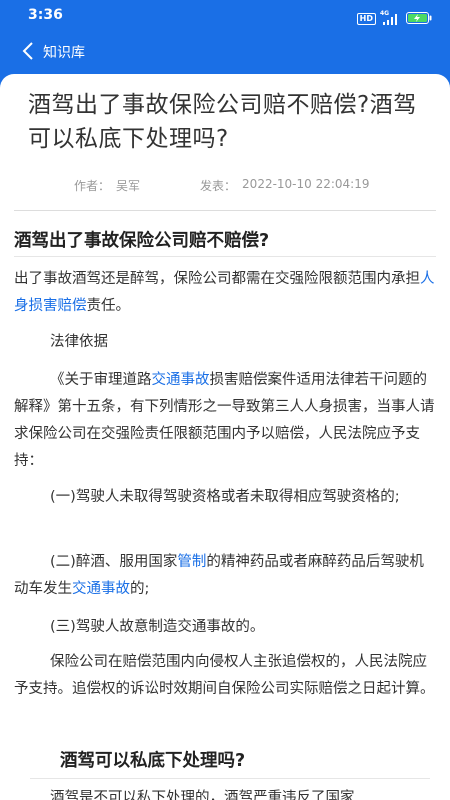  I want to click on nav-title: 知识库, so click(64, 53).